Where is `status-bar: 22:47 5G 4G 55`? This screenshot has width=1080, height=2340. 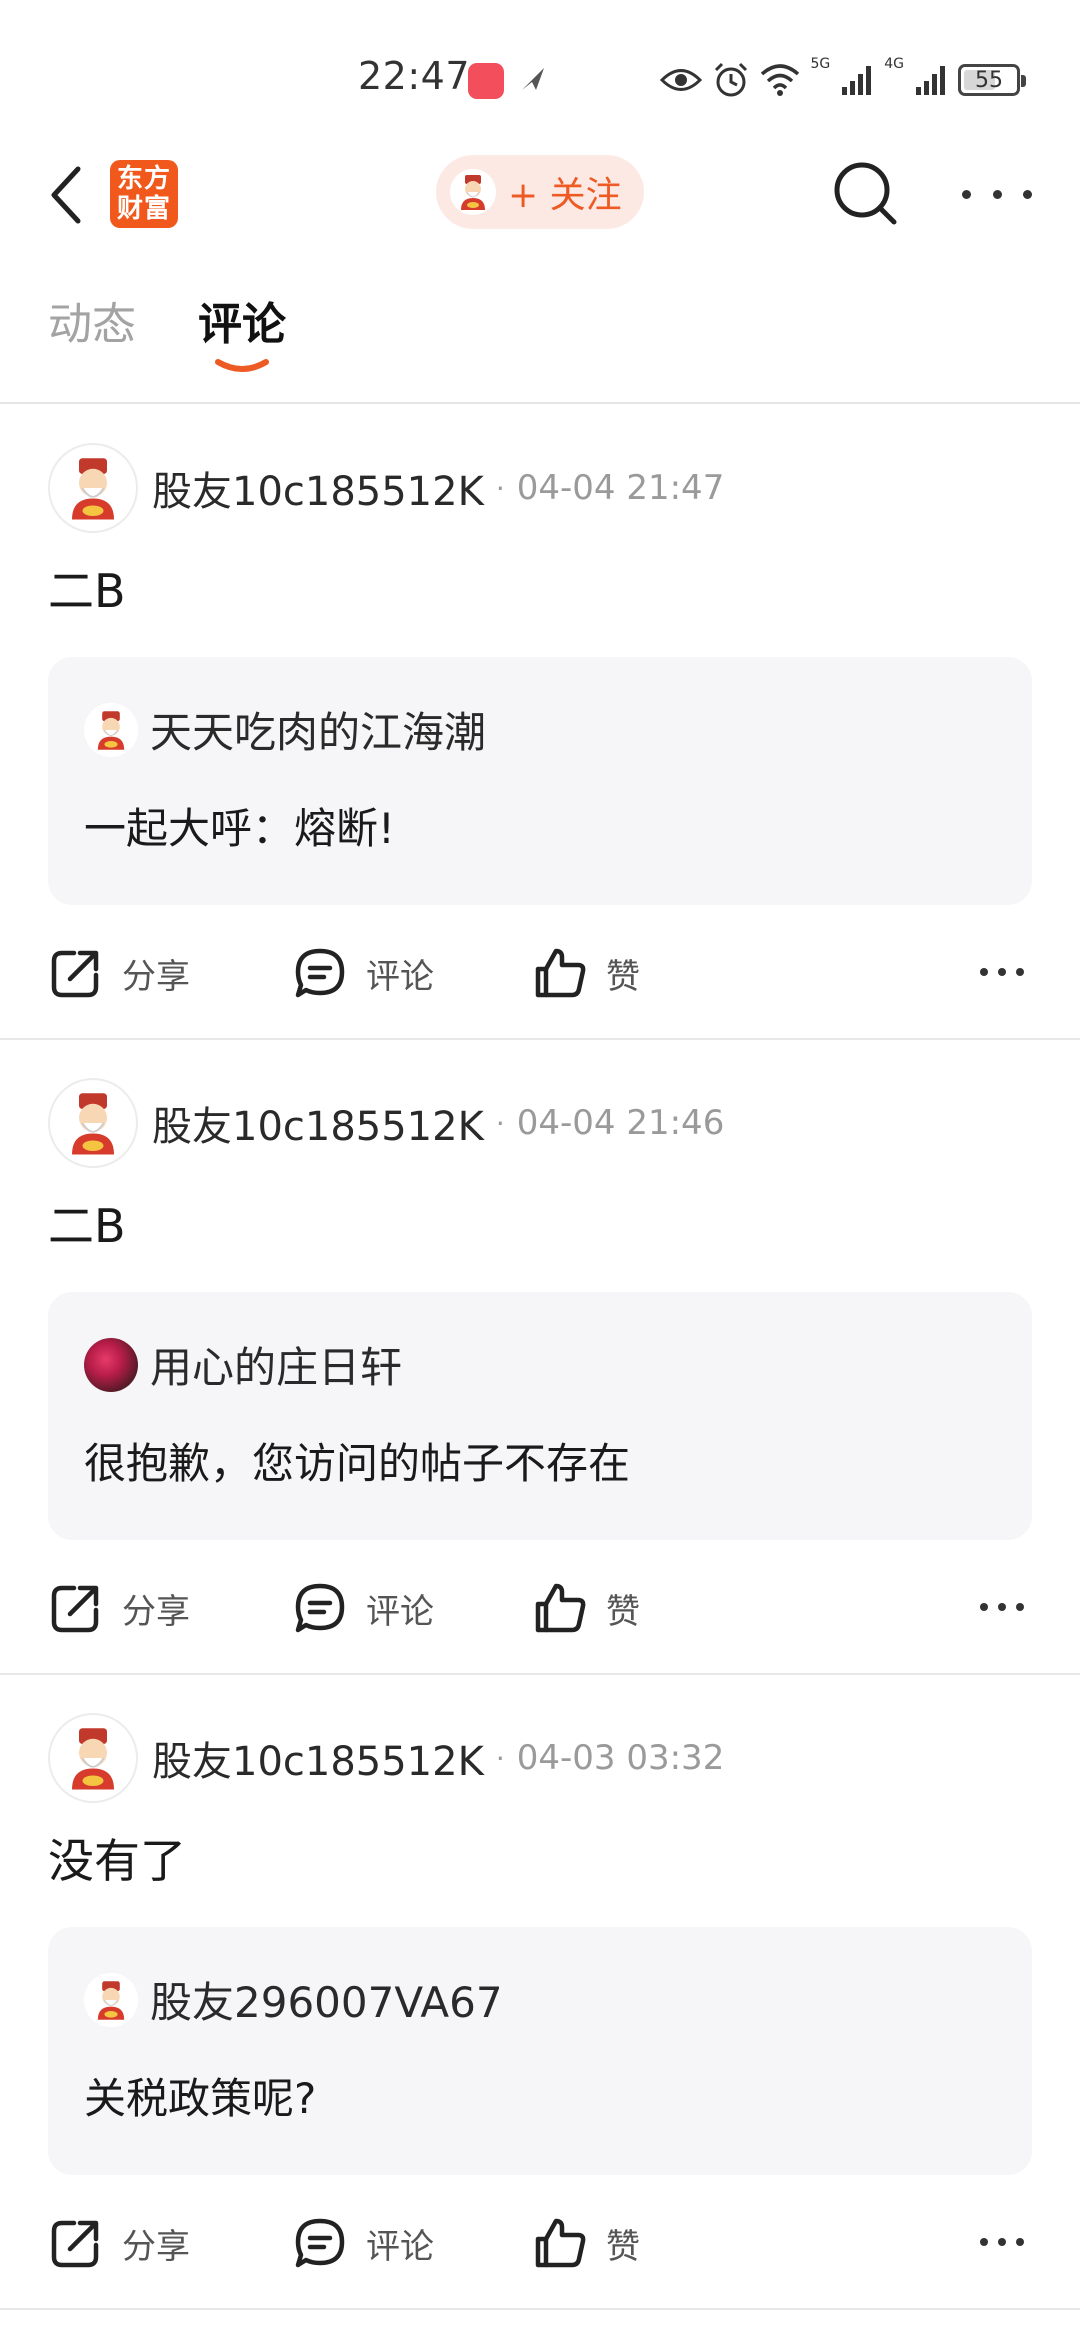
status-bar: 22:47 5G 4G 55 is located at coordinates (540, 75).